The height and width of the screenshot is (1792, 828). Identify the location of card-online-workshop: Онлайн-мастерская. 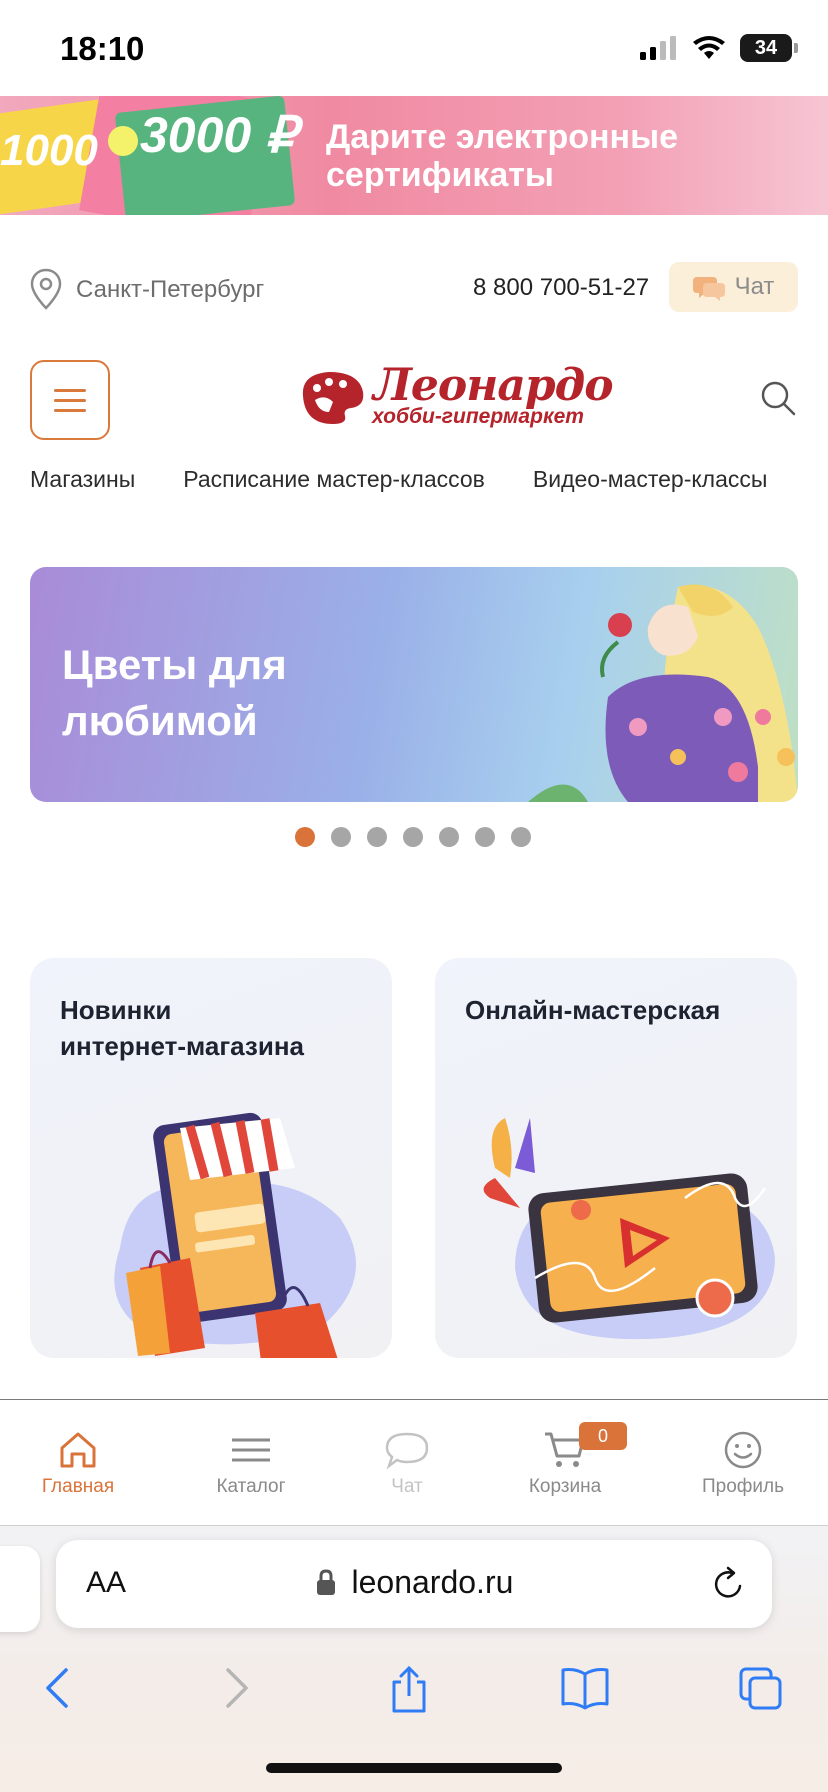
(616, 1158).